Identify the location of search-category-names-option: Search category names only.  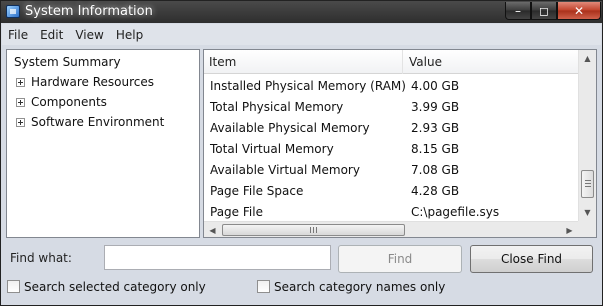
(351, 286).